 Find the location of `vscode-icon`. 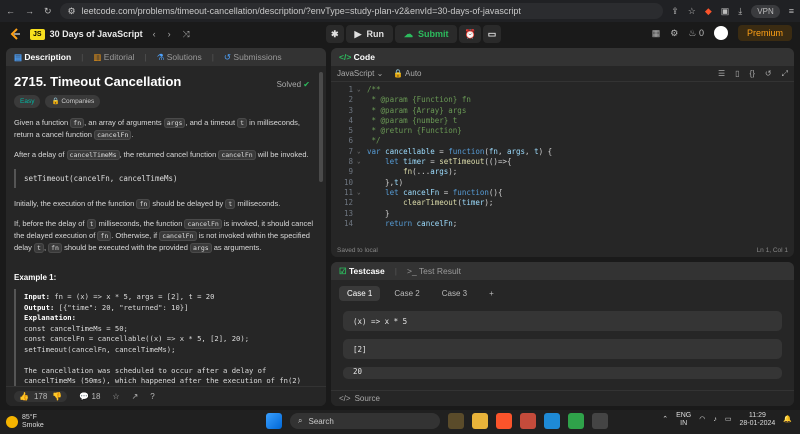

vscode-icon is located at coordinates (552, 421).